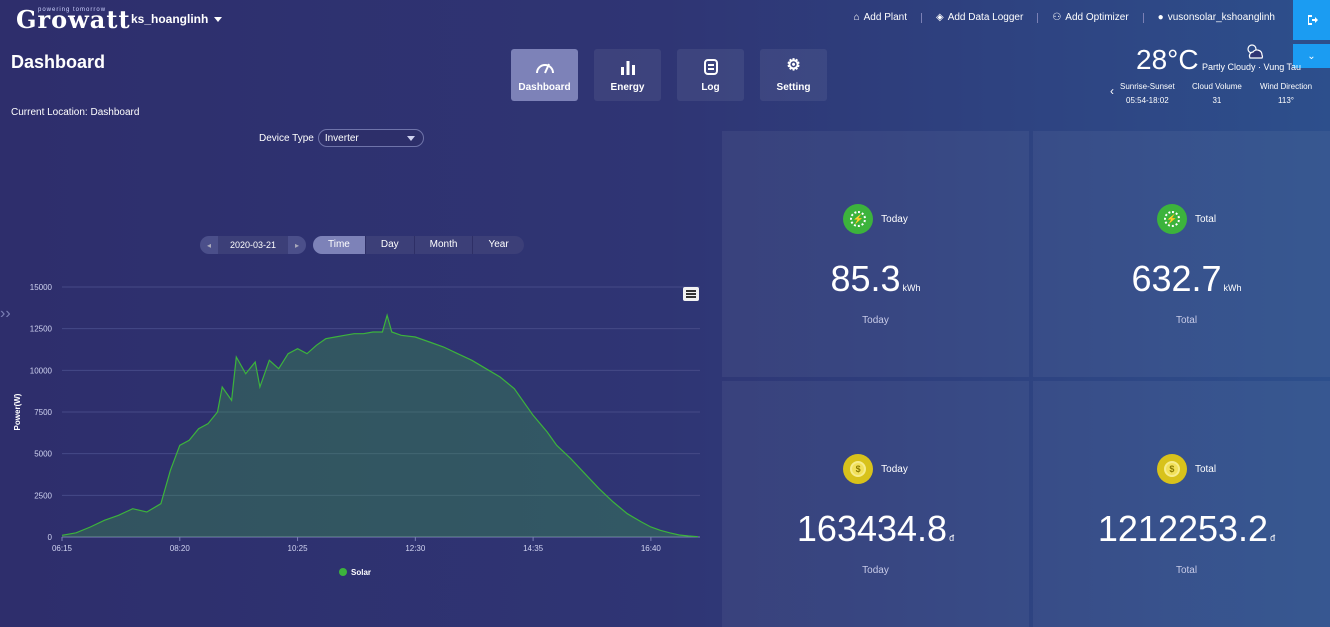 This screenshot has height=627, width=1330. I want to click on username: ks_hoanglinh, so click(170, 19).